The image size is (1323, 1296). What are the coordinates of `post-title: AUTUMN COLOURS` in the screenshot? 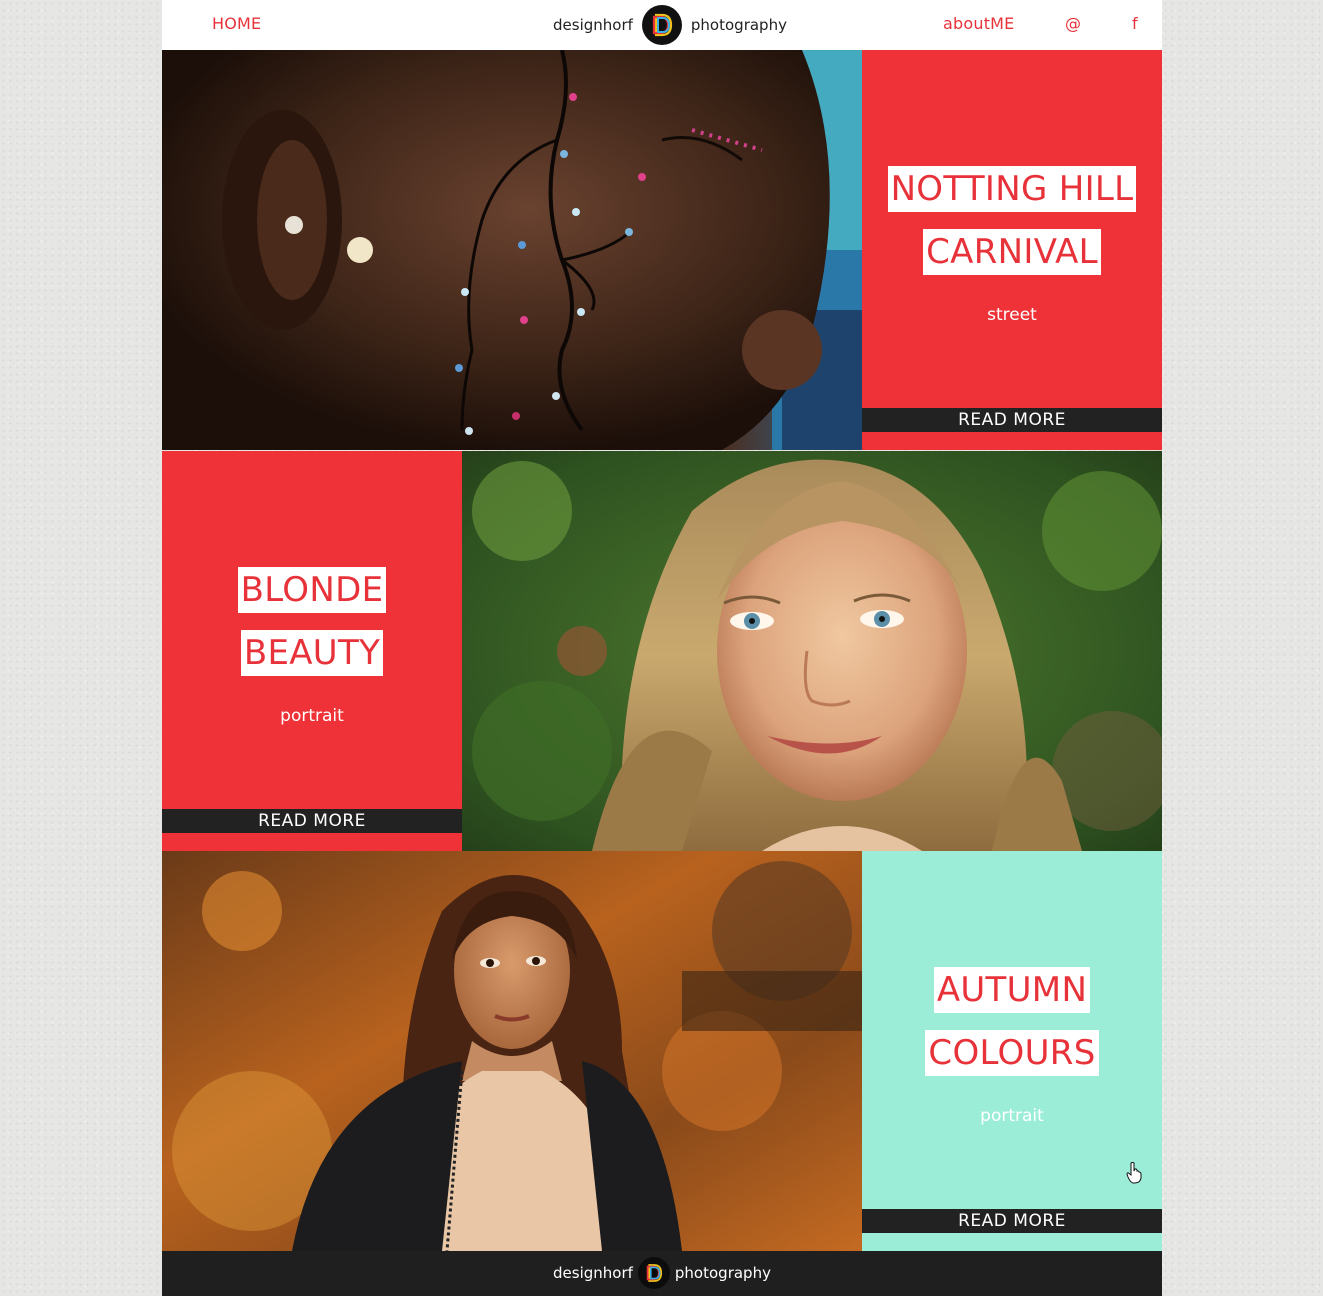 It's located at (1012, 1030).